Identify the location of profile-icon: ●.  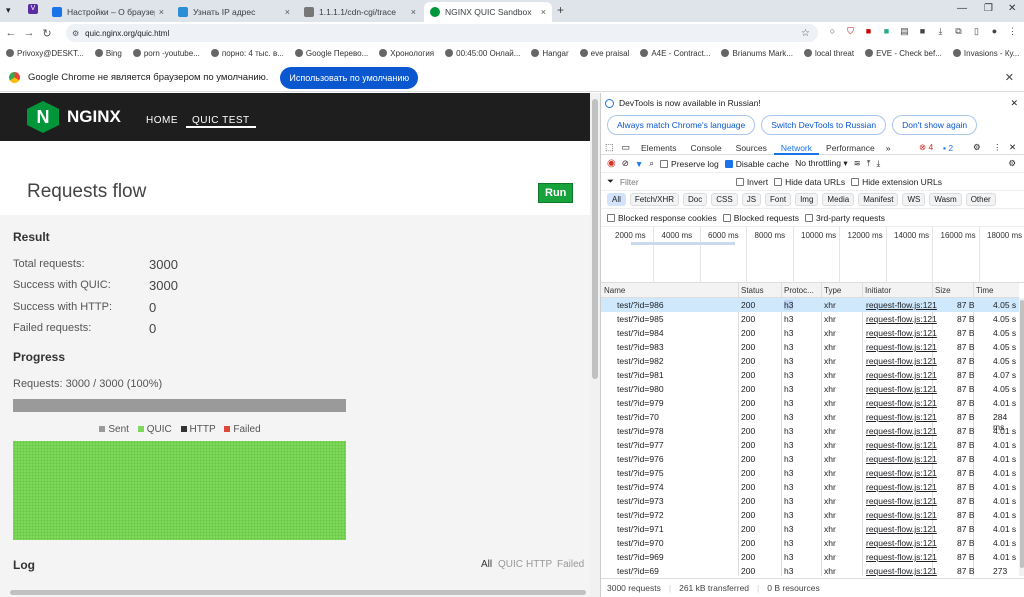
(994, 31).